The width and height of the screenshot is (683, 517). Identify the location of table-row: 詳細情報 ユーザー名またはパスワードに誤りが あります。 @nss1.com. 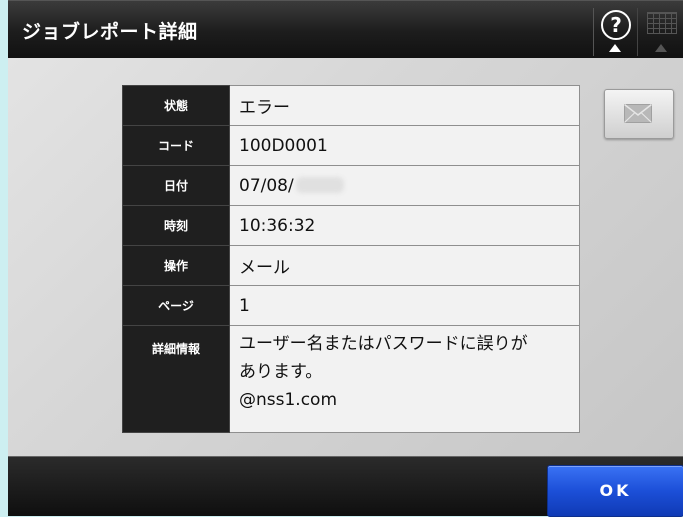
(351, 379).